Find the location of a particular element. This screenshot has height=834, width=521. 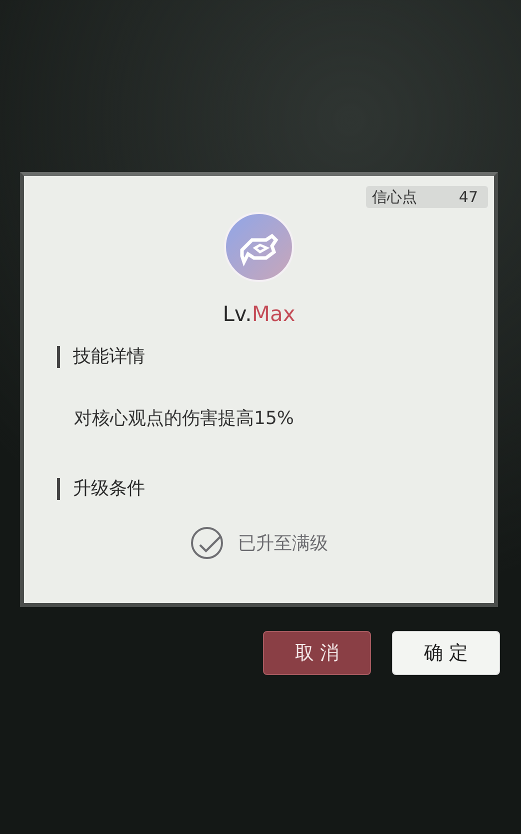

skill-emblem-icon is located at coordinates (259, 247).